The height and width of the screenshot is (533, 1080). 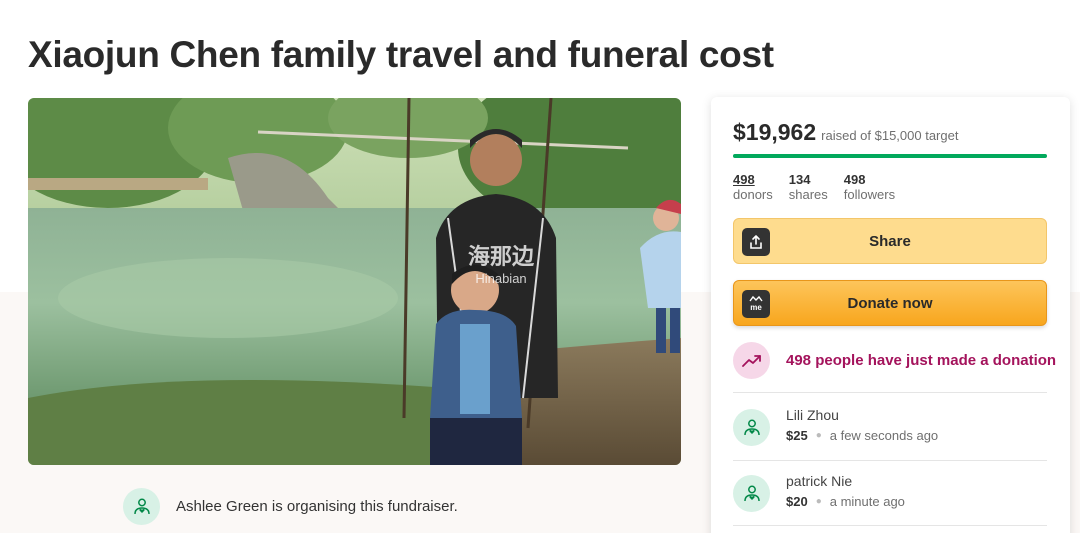 I want to click on donor-item: patrick Nie $20 ● a minute ago, so click(x=819, y=492).